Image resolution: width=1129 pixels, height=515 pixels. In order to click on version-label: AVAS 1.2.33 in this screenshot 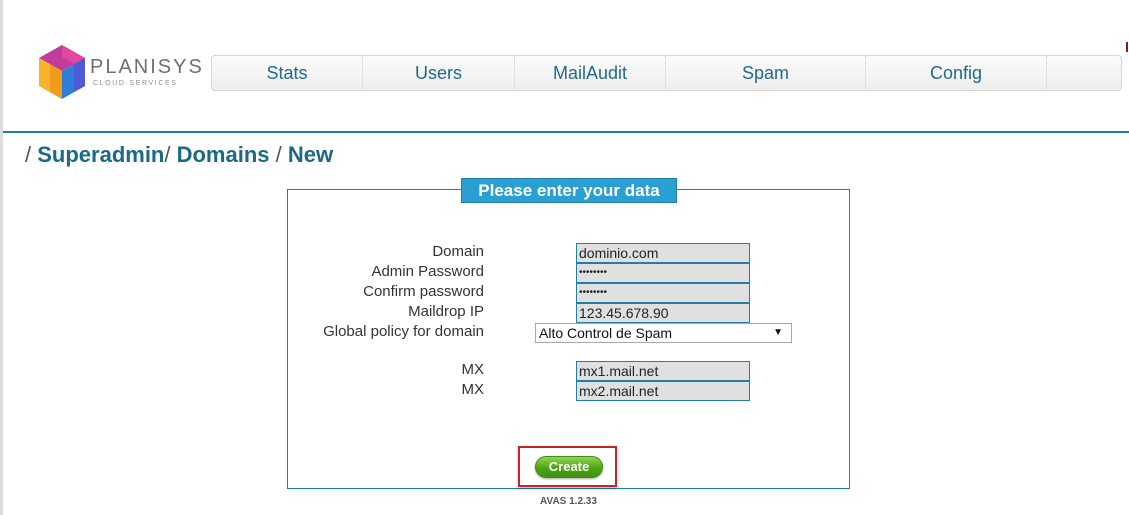, I will do `click(568, 501)`.